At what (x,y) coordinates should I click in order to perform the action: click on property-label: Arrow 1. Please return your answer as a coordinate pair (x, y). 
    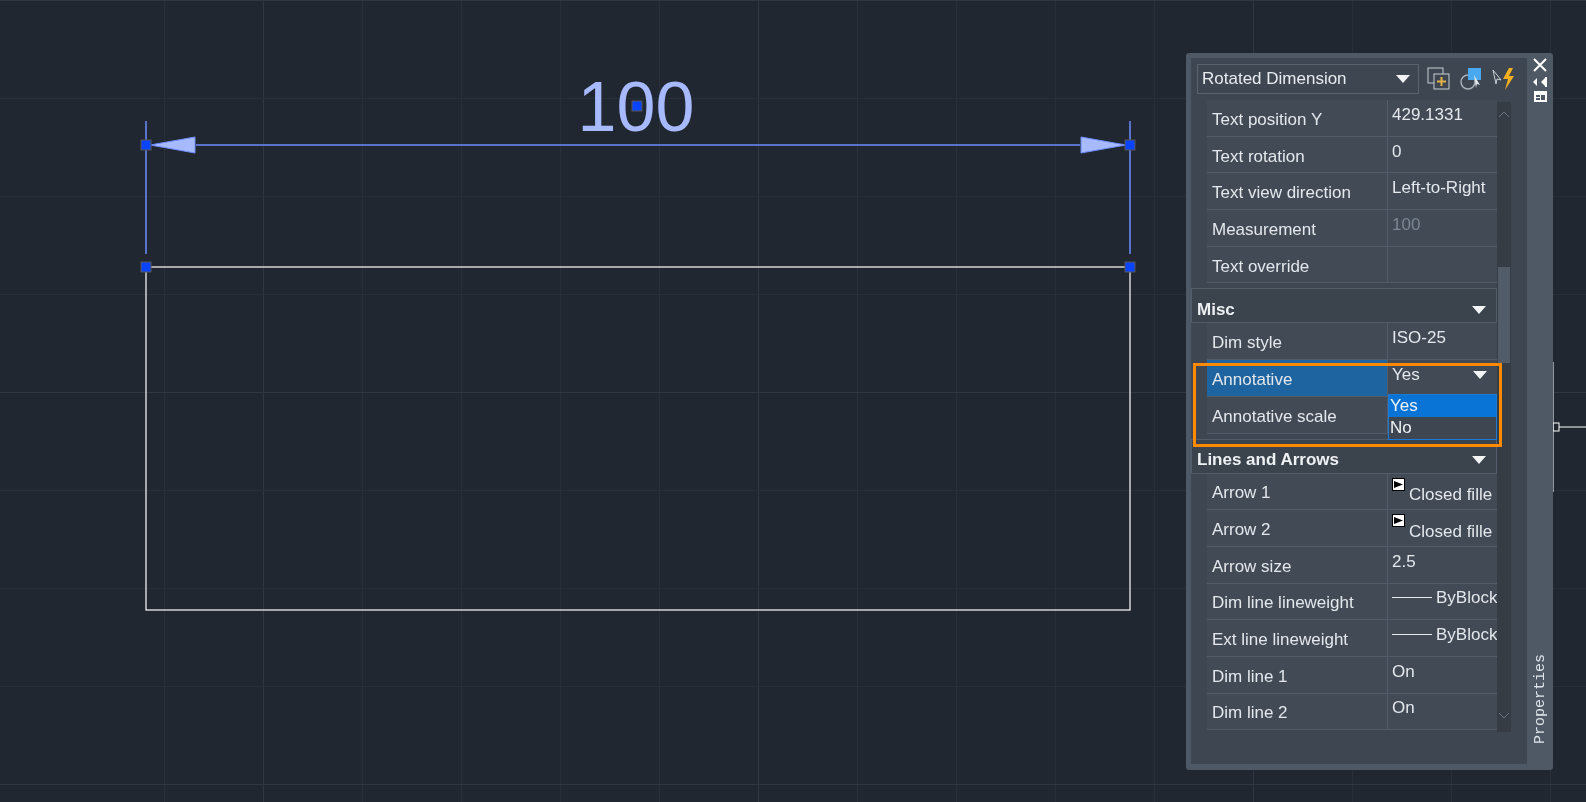
    Looking at the image, I should click on (1297, 491).